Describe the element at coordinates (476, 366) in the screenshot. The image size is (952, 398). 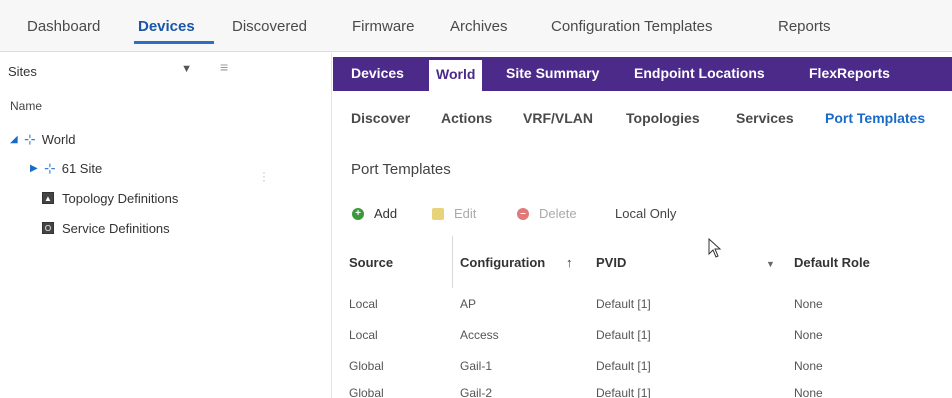
I see `cell-configuration: Gail-1` at that location.